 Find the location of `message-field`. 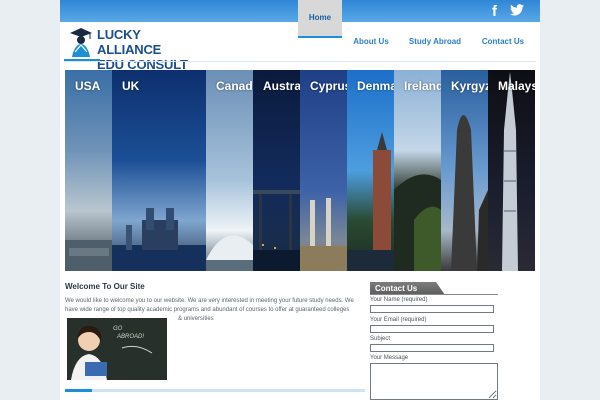

message-field is located at coordinates (434, 381).